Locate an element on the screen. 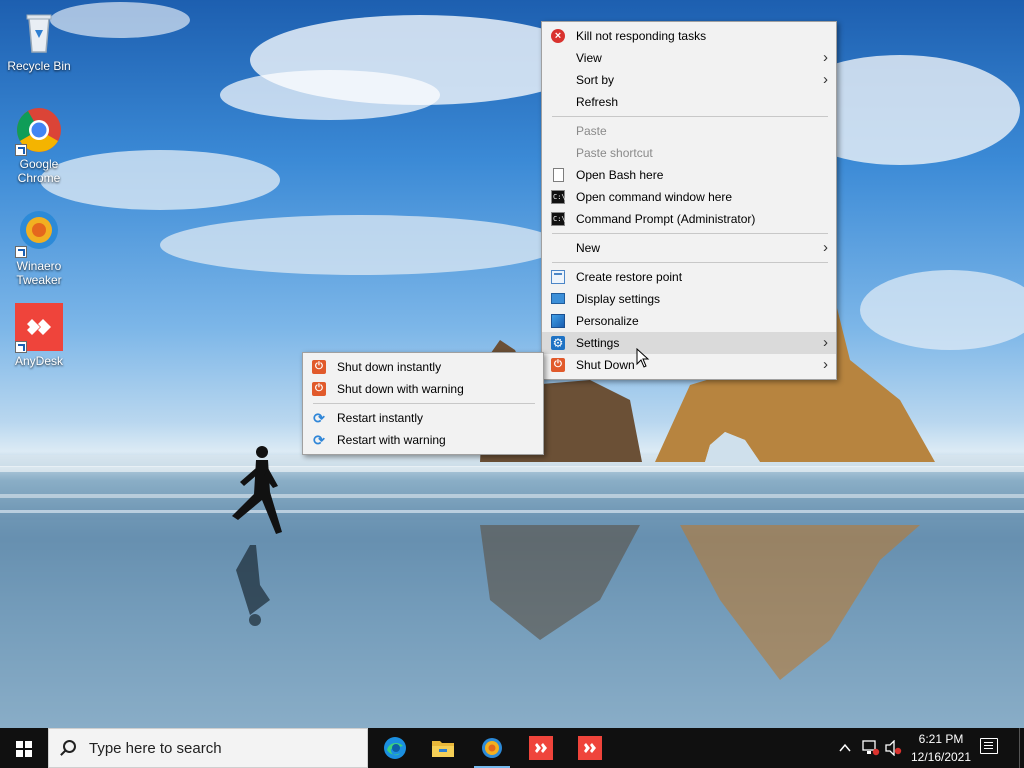 This screenshot has height=768, width=1024. menu-item-label: Personalize is located at coordinates (607, 321).